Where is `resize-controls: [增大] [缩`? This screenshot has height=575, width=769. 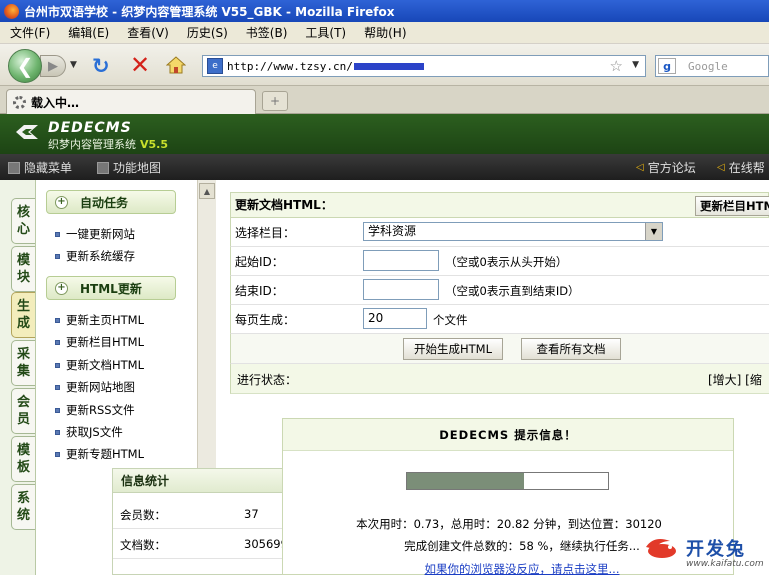 resize-controls: [增大] [缩 is located at coordinates (735, 379).